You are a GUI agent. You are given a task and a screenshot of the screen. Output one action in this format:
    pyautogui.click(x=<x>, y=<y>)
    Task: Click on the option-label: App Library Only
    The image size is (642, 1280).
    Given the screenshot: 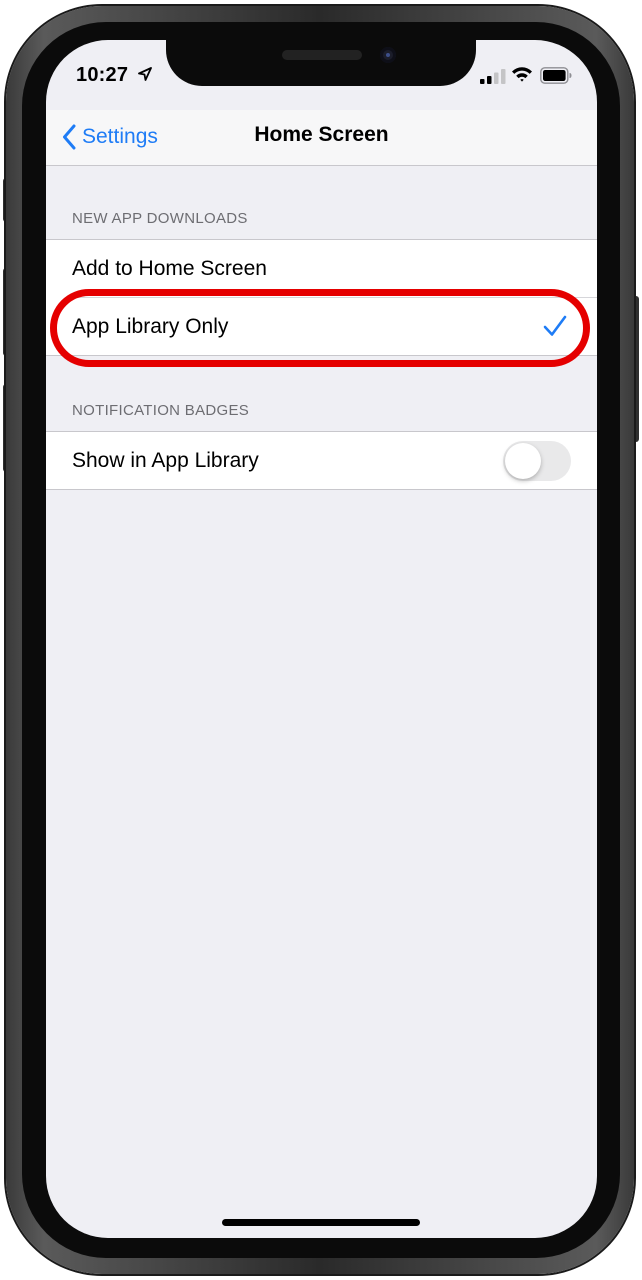 What is the action you would take?
    pyautogui.click(x=150, y=326)
    